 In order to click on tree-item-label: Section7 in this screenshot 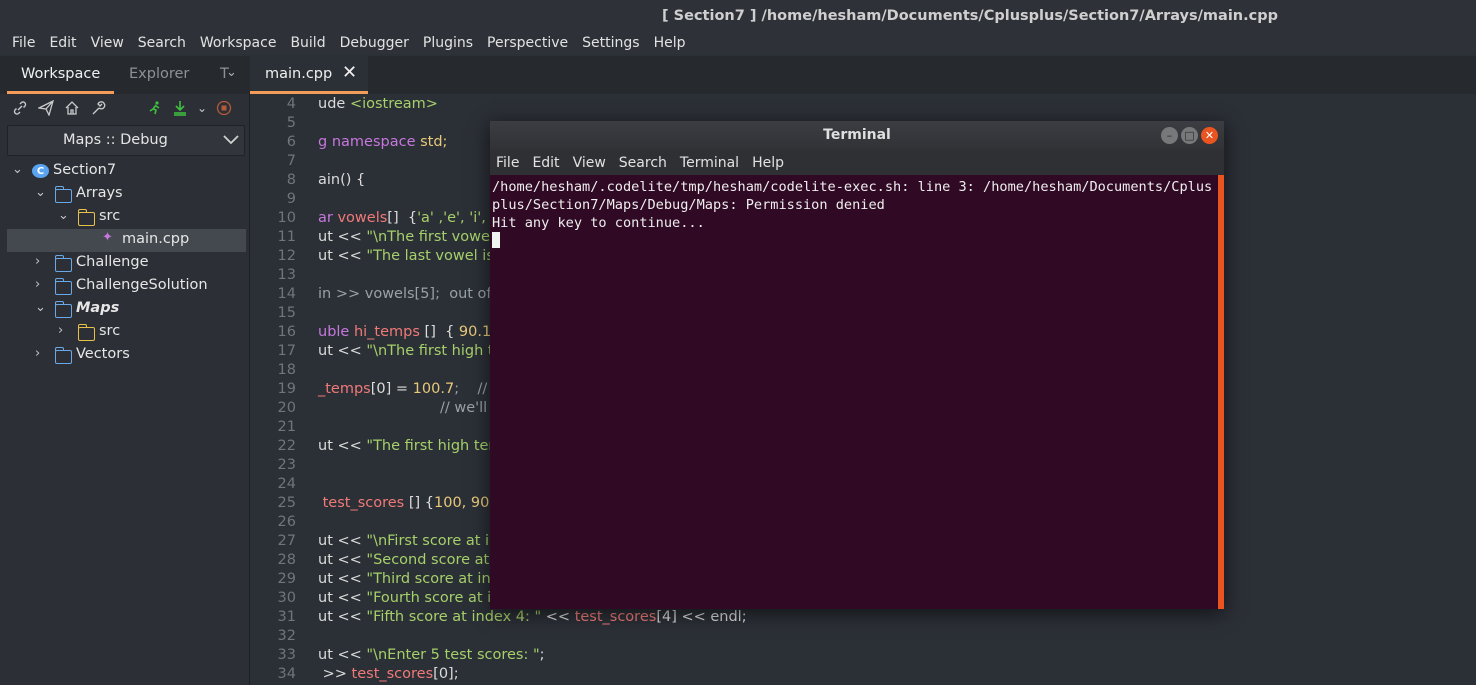, I will do `click(85, 170)`.